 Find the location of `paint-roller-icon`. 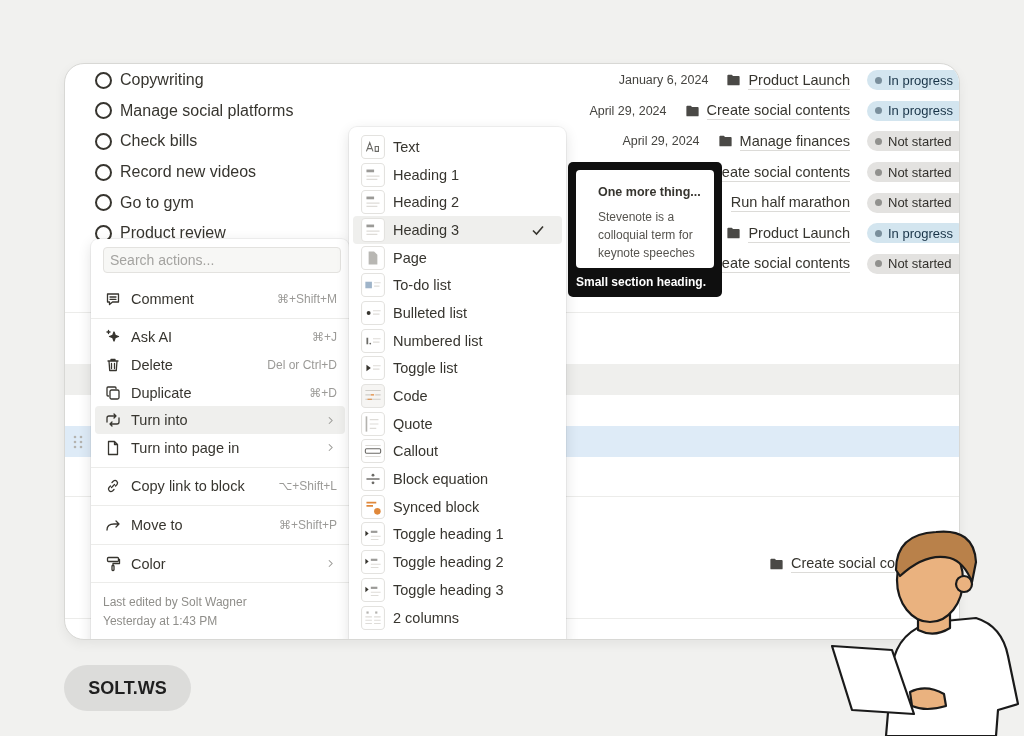

paint-roller-icon is located at coordinates (113, 563).